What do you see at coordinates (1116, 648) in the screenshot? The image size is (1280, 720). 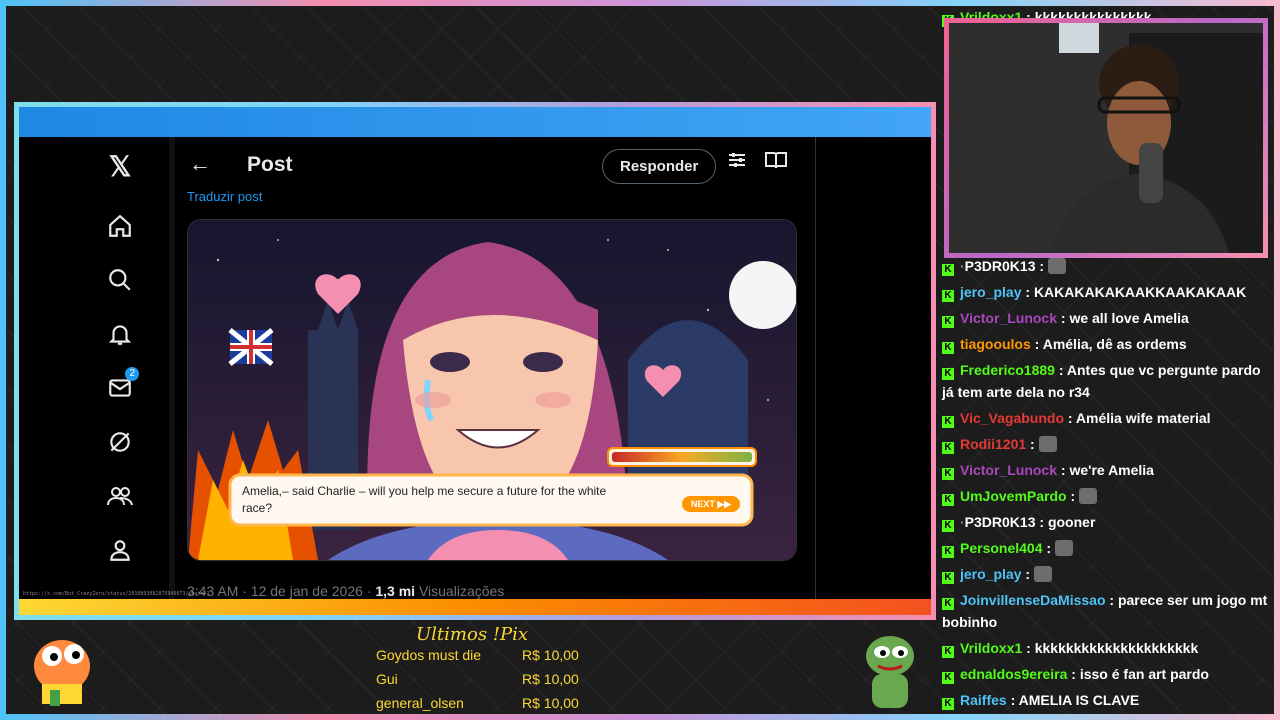 I see `chat-text: kkkkkkkkkkkkkkkkkkkkk` at bounding box center [1116, 648].